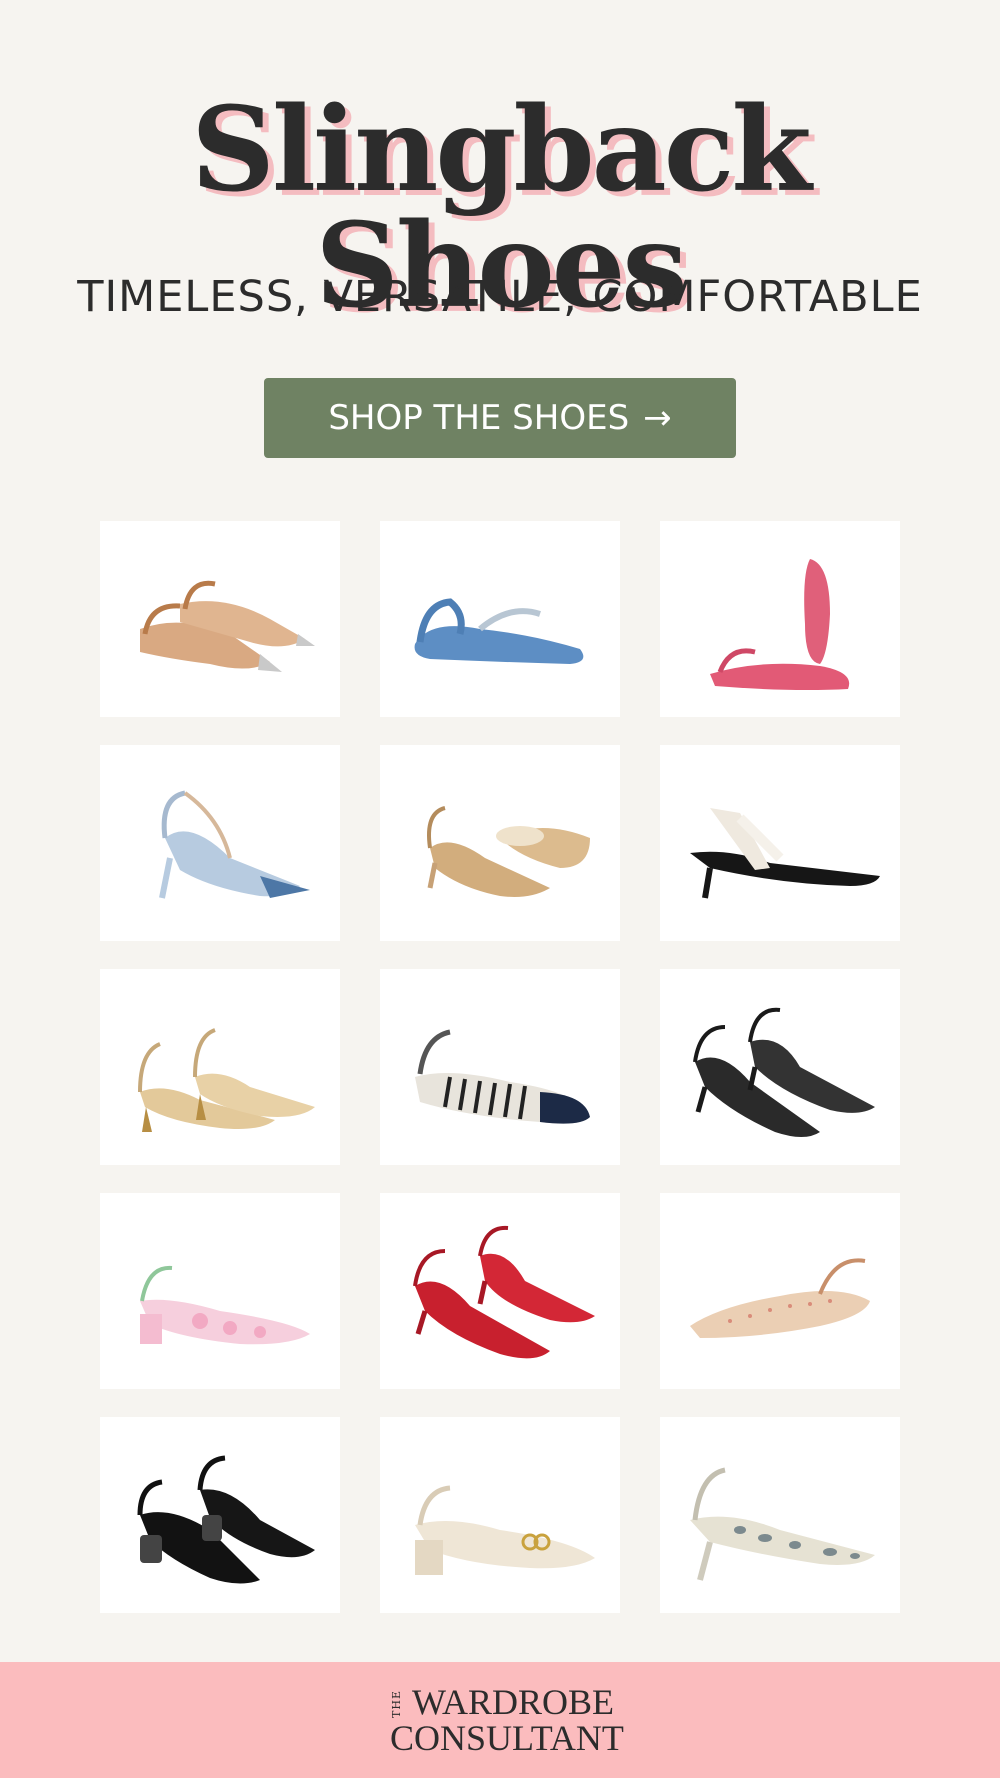 Image resolution: width=1000 pixels, height=1778 pixels. What do you see at coordinates (780, 1298) in the screenshot?
I see `tweed-flat-slingback-icon` at bounding box center [780, 1298].